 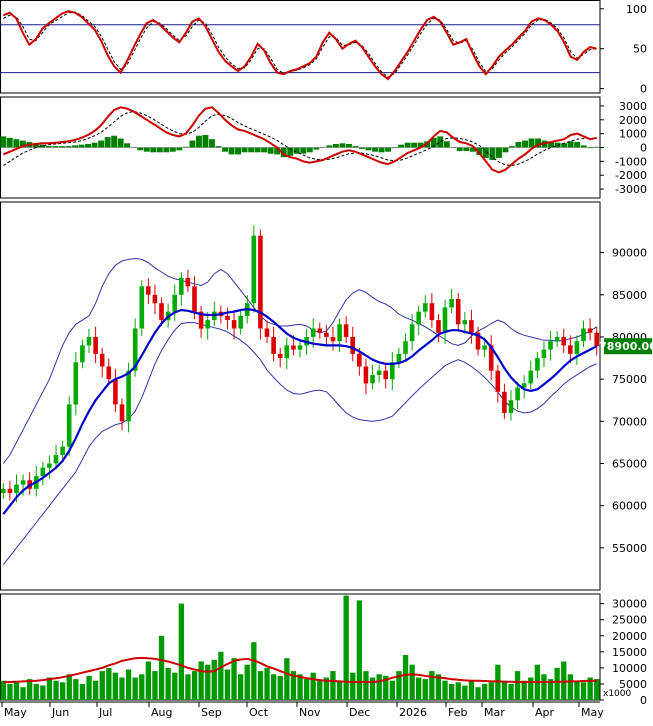 What do you see at coordinates (60, 712) in the screenshot?
I see `x-axis-tick-label: Jun` at bounding box center [60, 712].